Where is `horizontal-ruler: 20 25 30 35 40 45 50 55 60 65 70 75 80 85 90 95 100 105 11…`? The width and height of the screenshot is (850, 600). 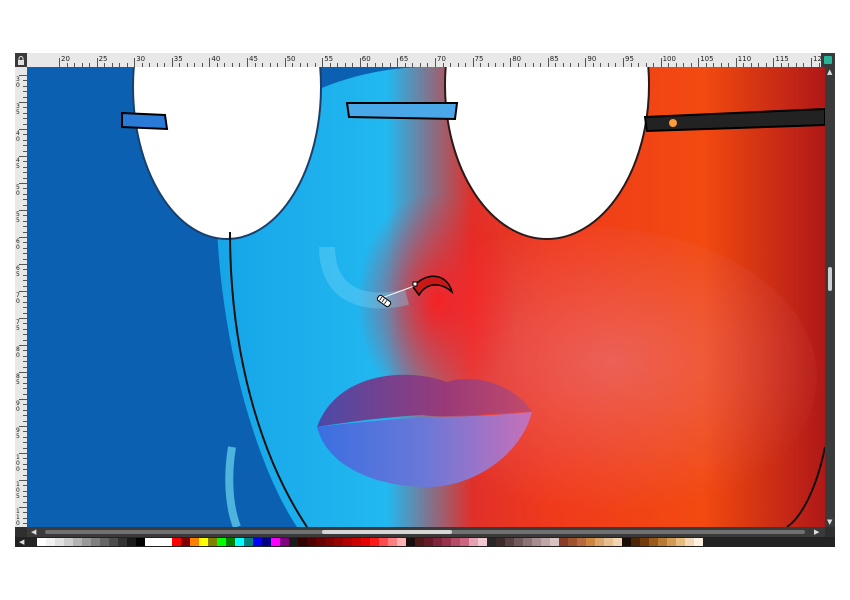 horizontal-ruler: 20 25 30 35 40 45 50 55 60 65 70 75 80 85 90 95 100 105 11… is located at coordinates (424, 60).